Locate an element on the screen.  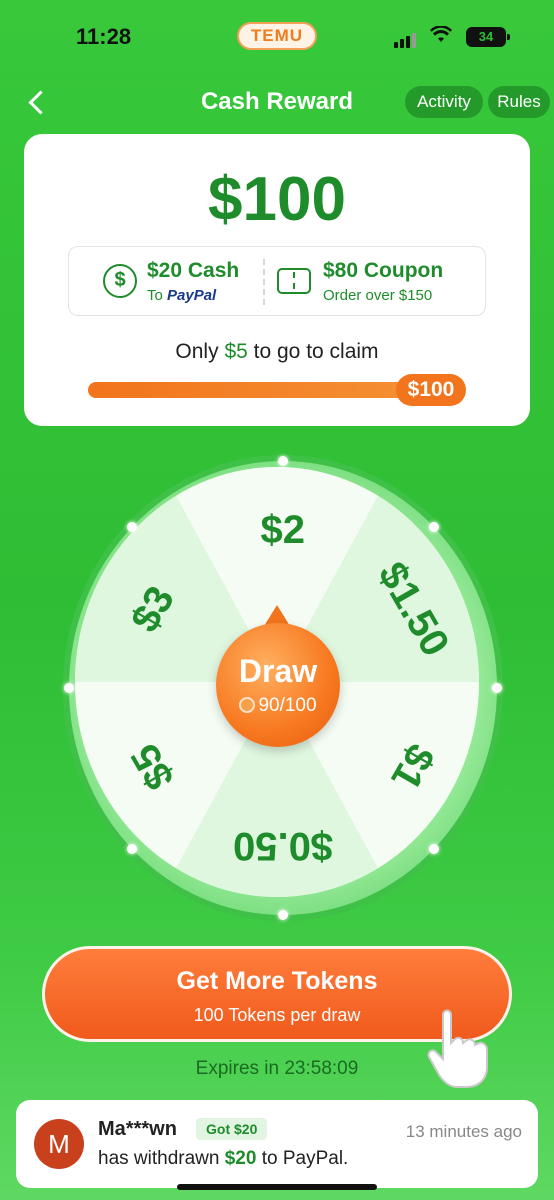
status-bar: 11:28 TEMU 34 is located at coordinates (277, 35).